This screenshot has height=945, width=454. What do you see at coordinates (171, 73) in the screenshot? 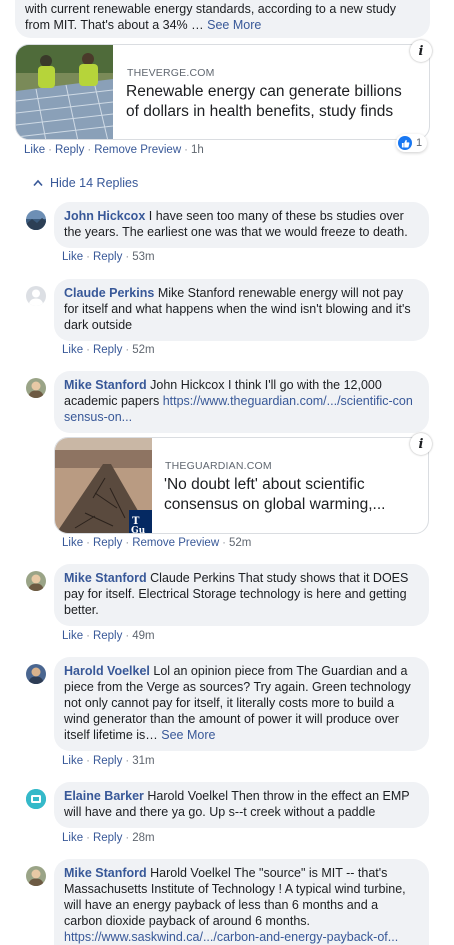
I see `verge-card-domain: THEVERGE.COM` at bounding box center [171, 73].